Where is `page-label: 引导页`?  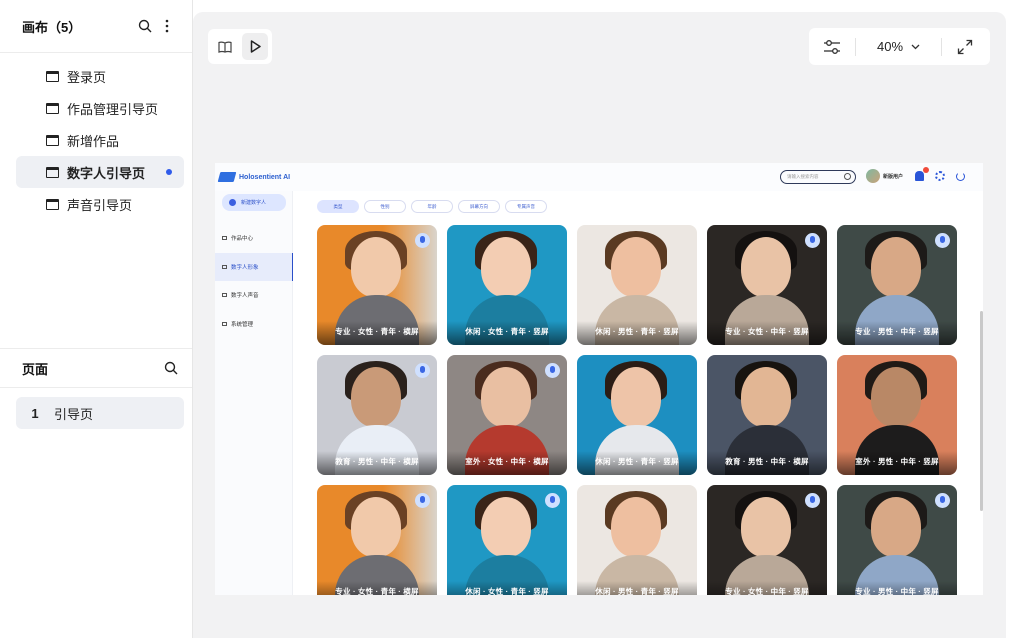 page-label: 引导页 is located at coordinates (74, 414).